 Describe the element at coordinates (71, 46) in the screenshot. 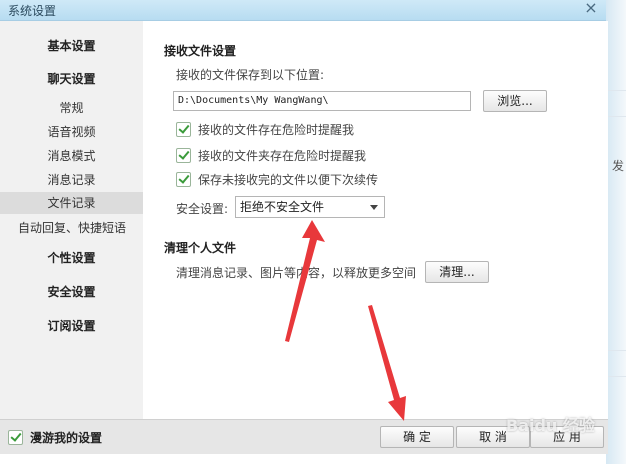

I see `sidebar-item-basic: 基本设置` at that location.